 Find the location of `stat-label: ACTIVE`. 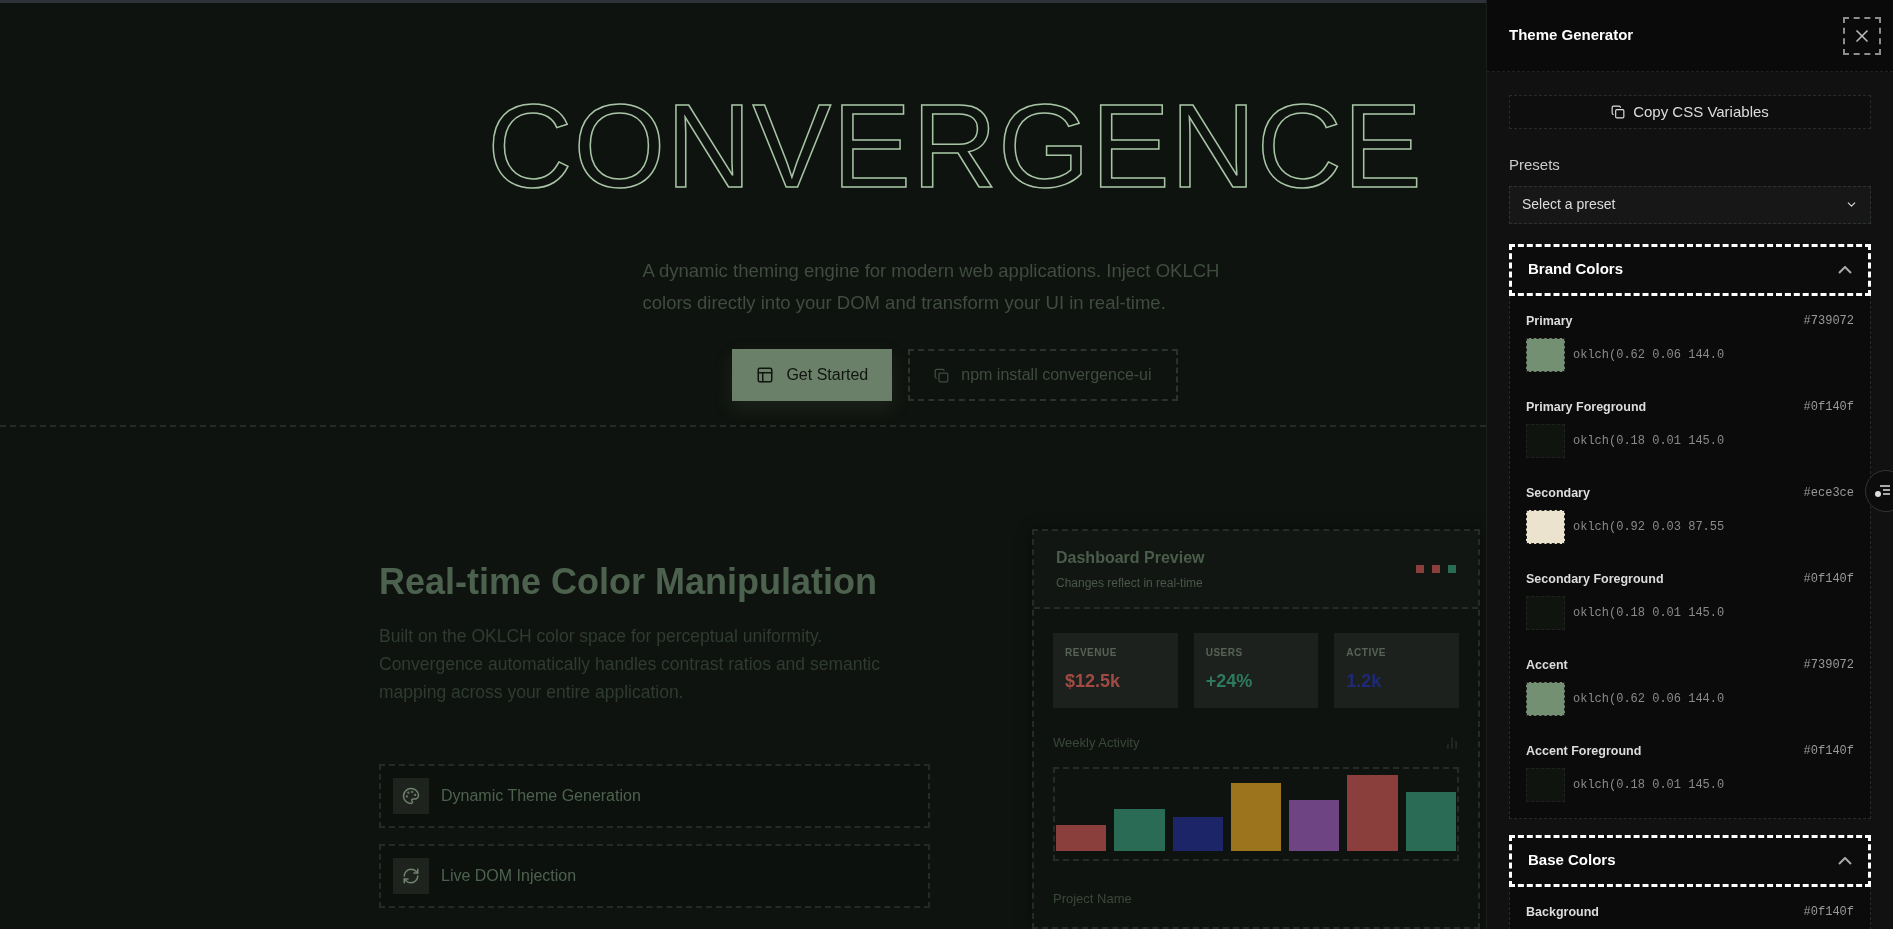

stat-label: ACTIVE is located at coordinates (1366, 653).